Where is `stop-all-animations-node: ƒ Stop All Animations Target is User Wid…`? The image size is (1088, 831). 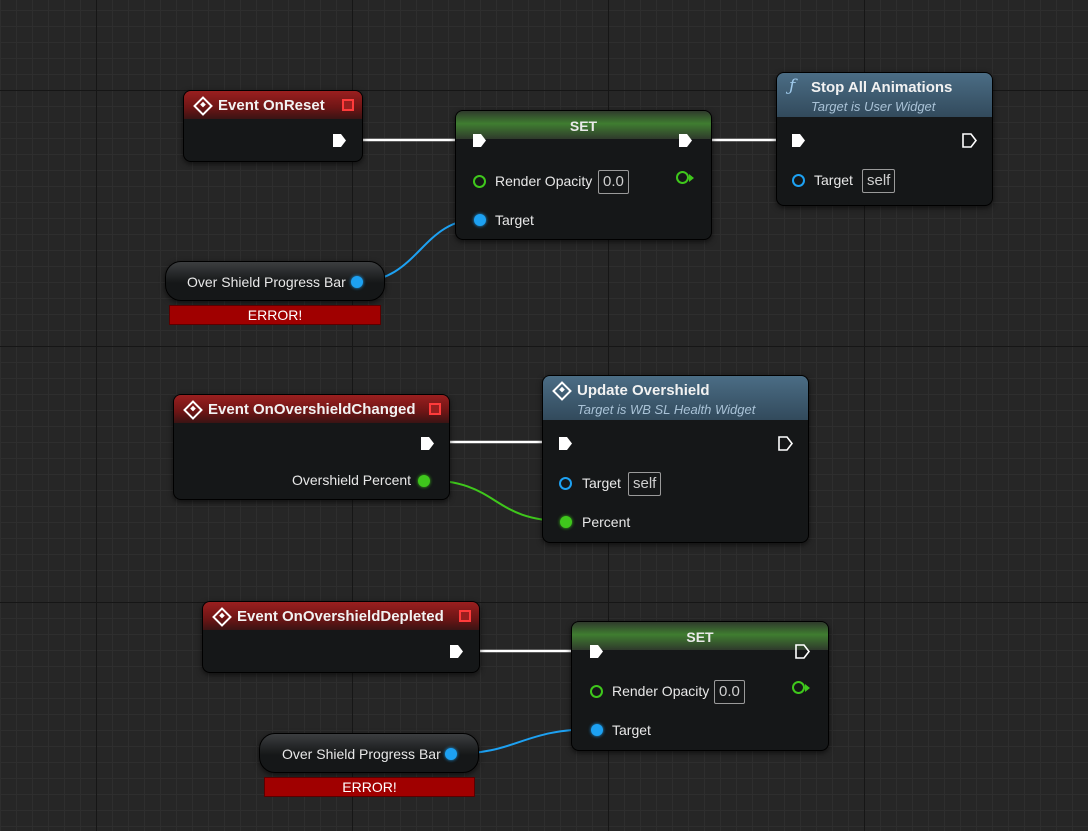
stop-all-animations-node: ƒ Stop All Animations Target is User Wid… is located at coordinates (884, 139).